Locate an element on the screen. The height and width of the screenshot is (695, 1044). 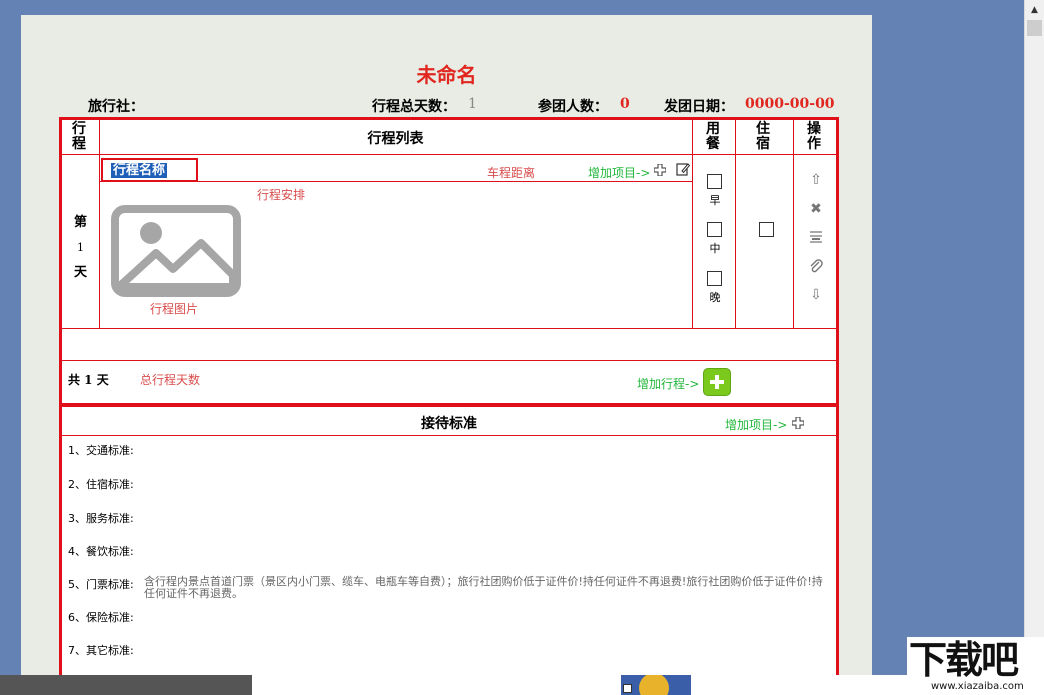
info-row: 旅行社： 行程总天数： 1 参团人数： 0 发团日期： 0000-00-00 is located at coordinates (446, 106).